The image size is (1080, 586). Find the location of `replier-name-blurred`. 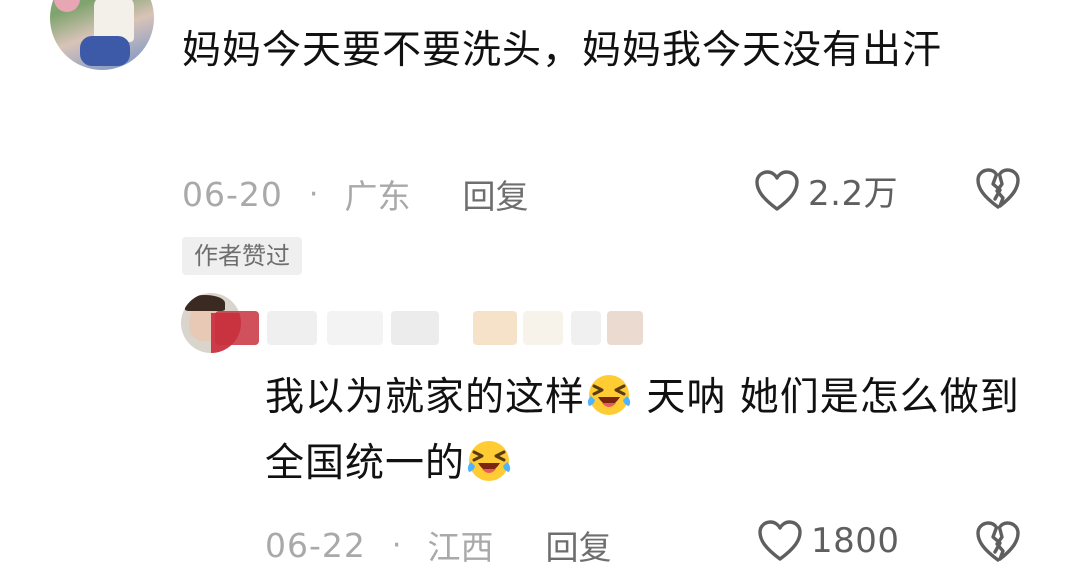

replier-name-blurred is located at coordinates (435, 325).